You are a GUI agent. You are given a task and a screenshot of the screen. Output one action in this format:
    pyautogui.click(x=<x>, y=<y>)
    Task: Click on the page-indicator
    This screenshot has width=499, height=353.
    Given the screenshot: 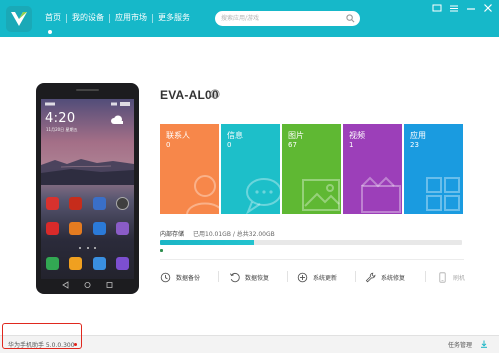 What is the action you would take?
    pyautogui.click(x=87, y=248)
    